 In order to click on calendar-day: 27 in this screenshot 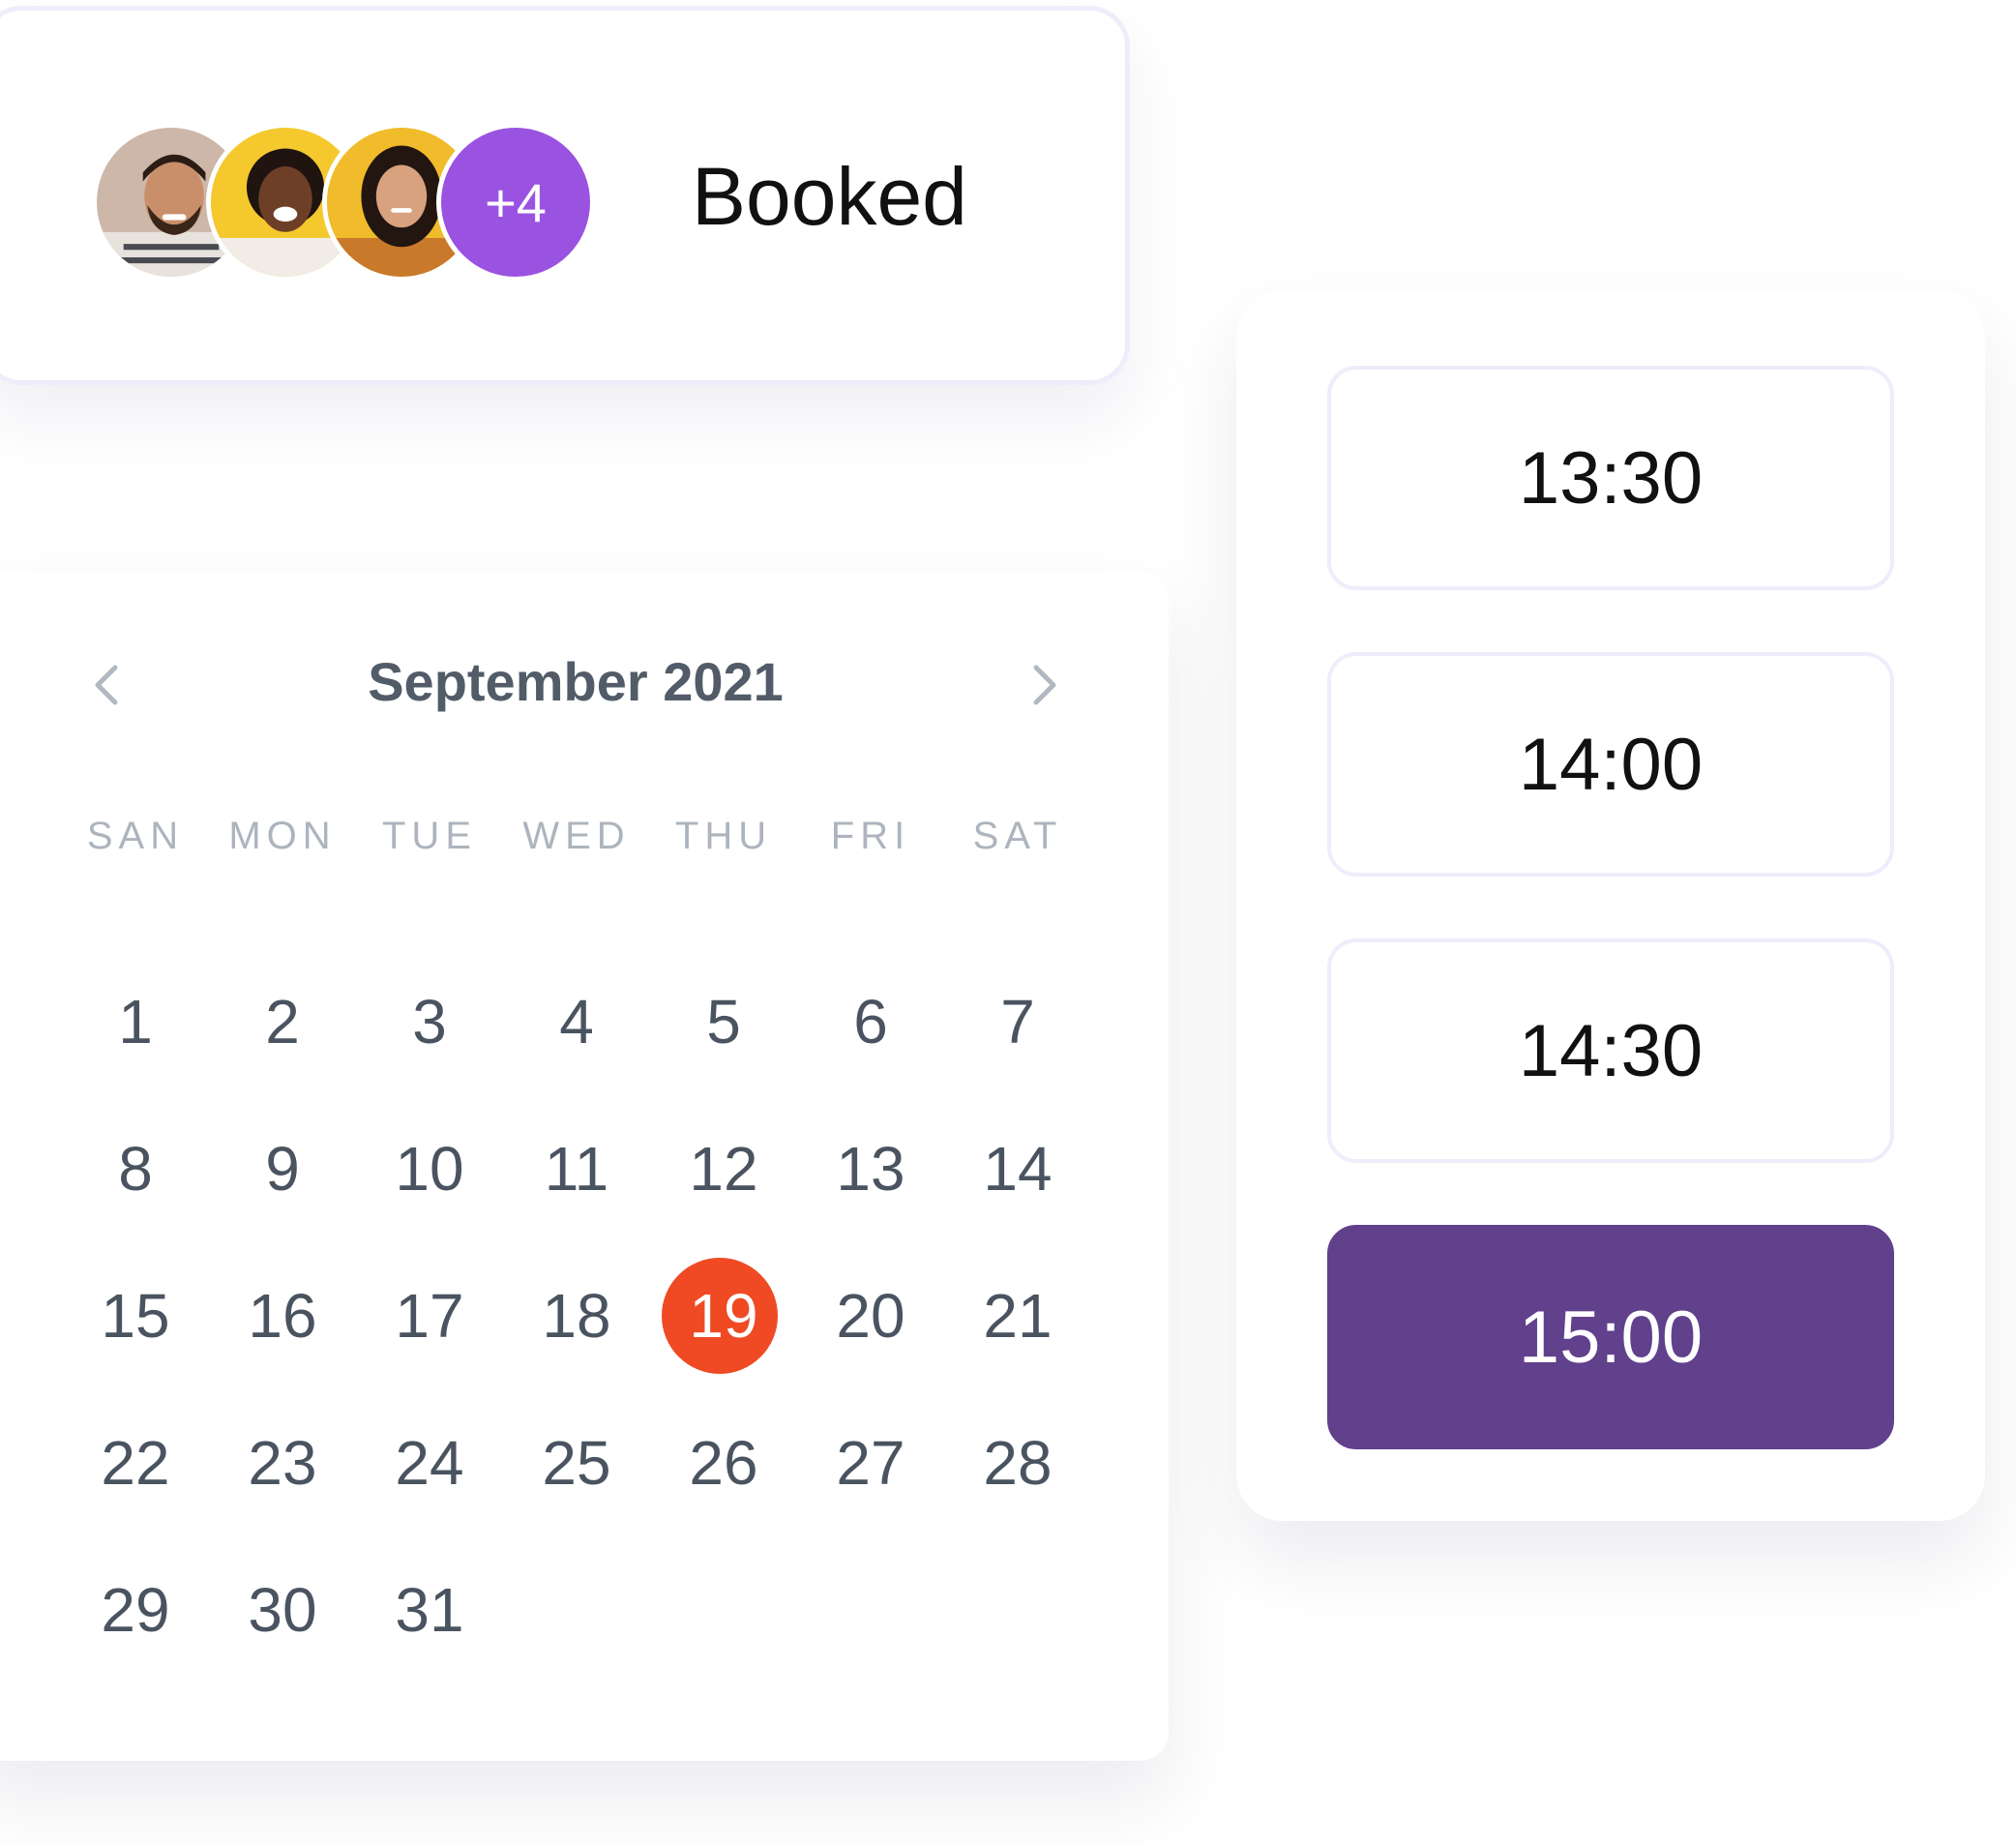, I will do `click(870, 1463)`.